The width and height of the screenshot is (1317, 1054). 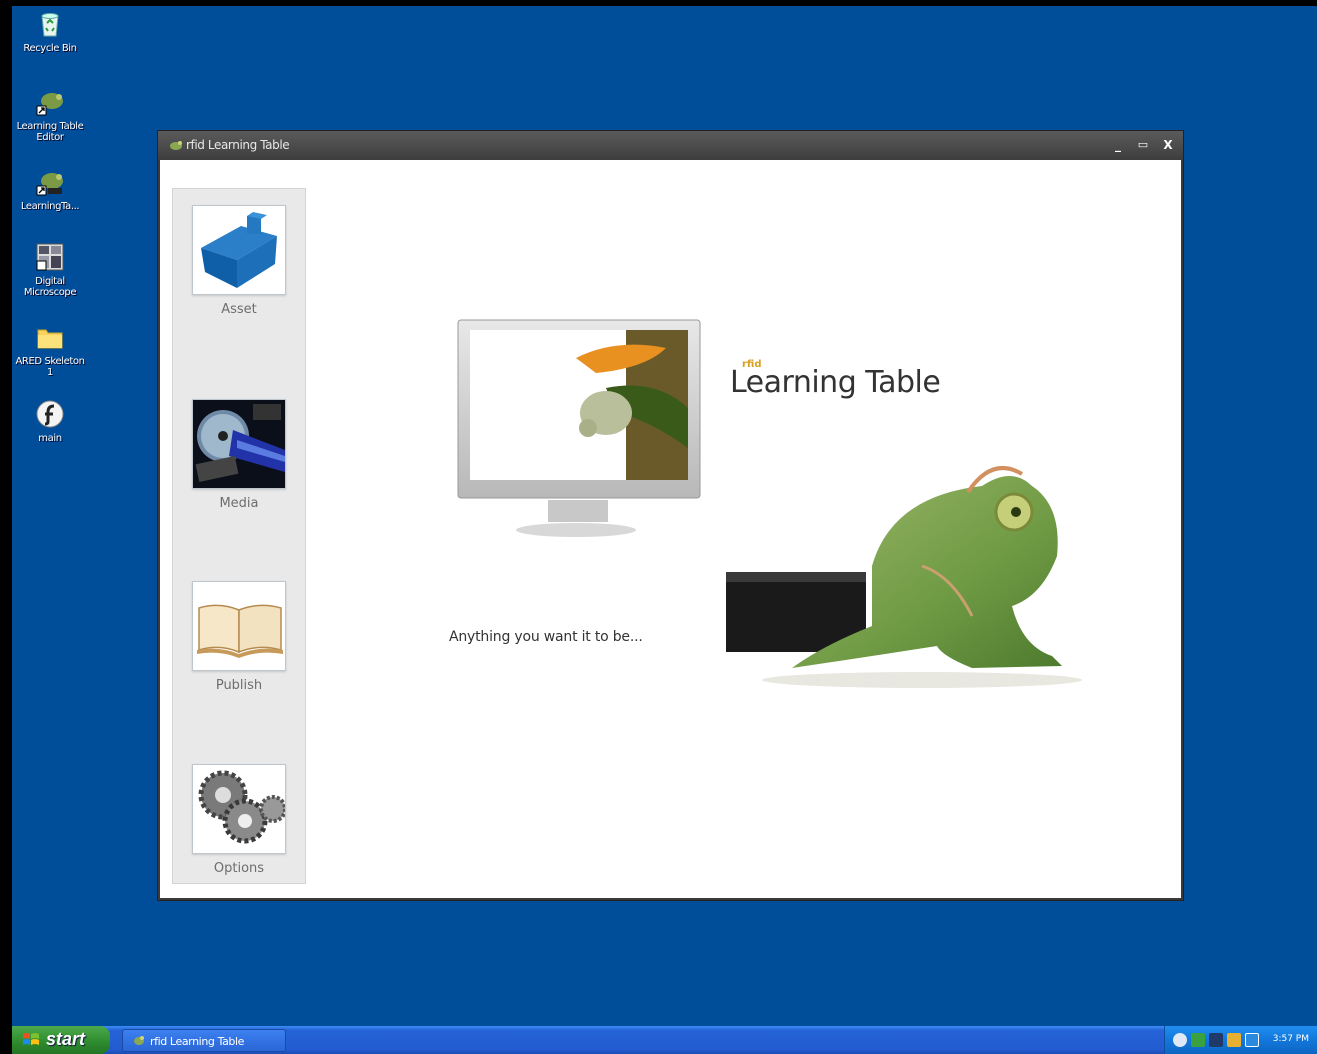 I want to click on desktop-icon-digital-microscope: Digital Microscope, so click(x=50, y=269).